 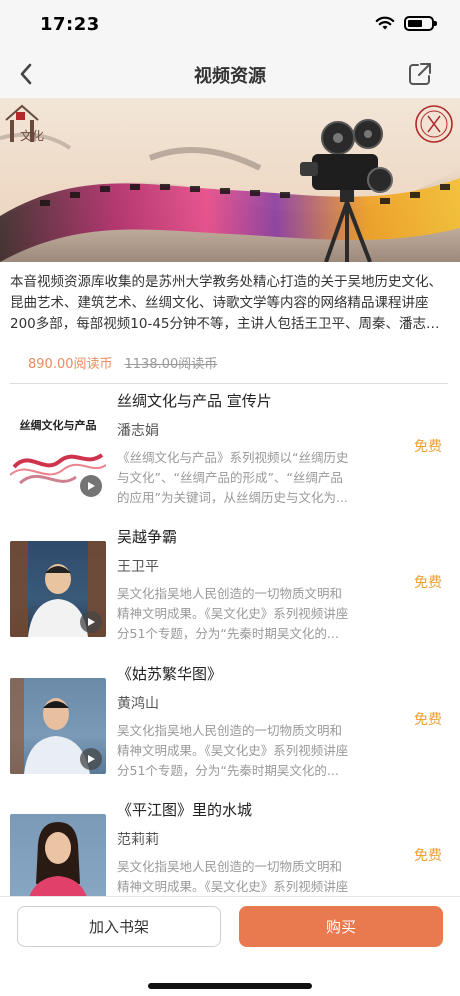 What do you see at coordinates (70, 364) in the screenshot?
I see `price-current: 890.00阅读币` at bounding box center [70, 364].